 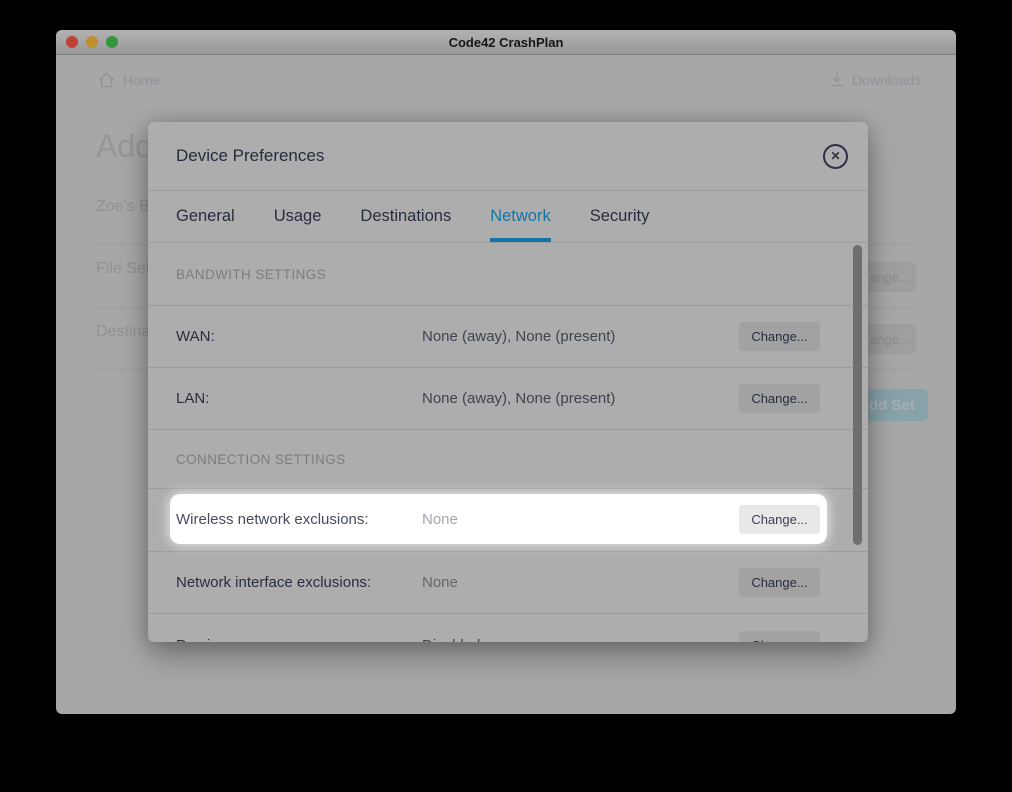 I want to click on dialog-title: Device Preferences, so click(x=250, y=155).